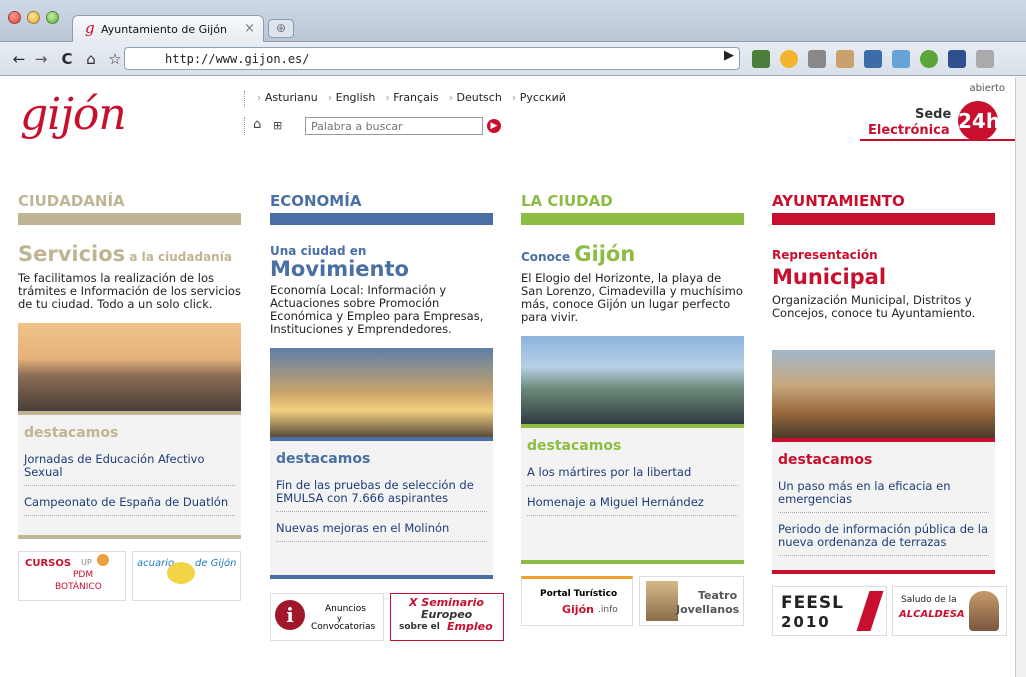  Describe the element at coordinates (513, 21) in the screenshot. I see `title-bar: g Ayuntamiento de Gijón × ⊕` at that location.